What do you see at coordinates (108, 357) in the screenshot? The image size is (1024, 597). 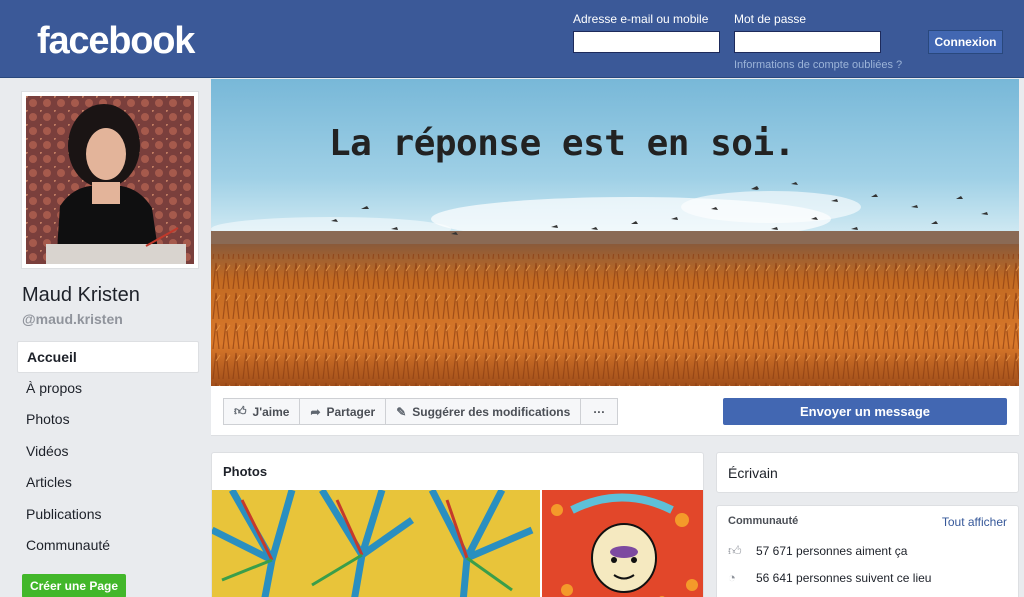 I see `nav-item-home: Accueil` at bounding box center [108, 357].